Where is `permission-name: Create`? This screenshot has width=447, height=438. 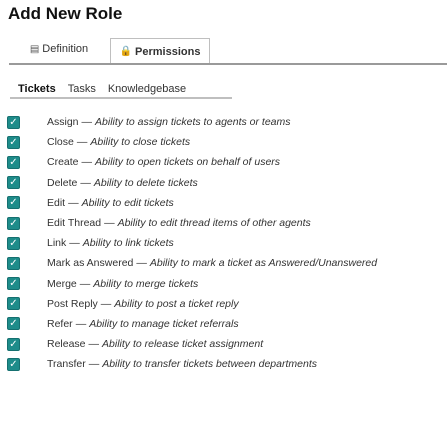
permission-name: Create is located at coordinates (63, 162).